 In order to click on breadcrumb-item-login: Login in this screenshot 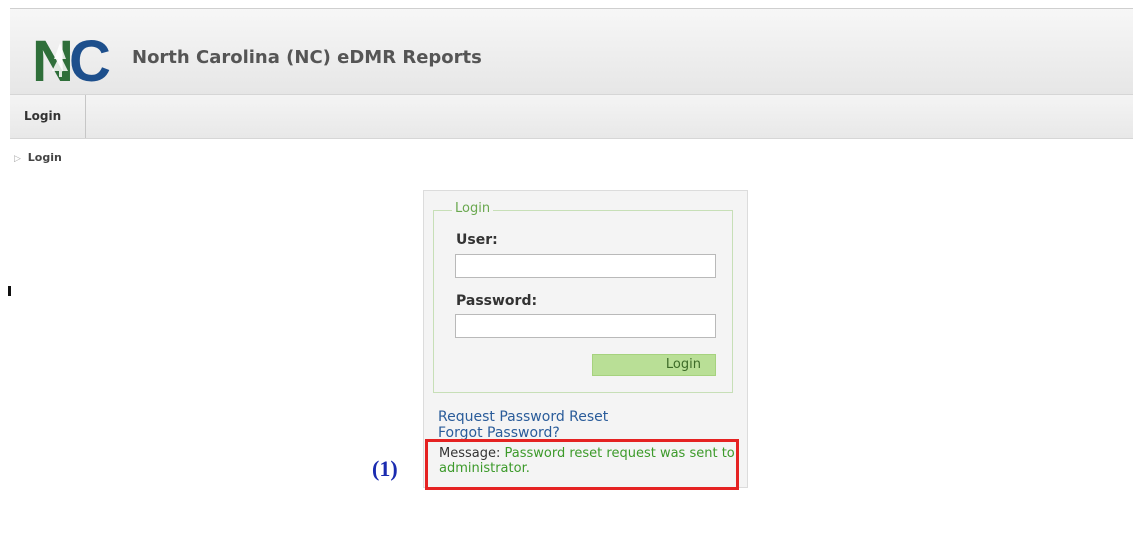, I will do `click(45, 157)`.